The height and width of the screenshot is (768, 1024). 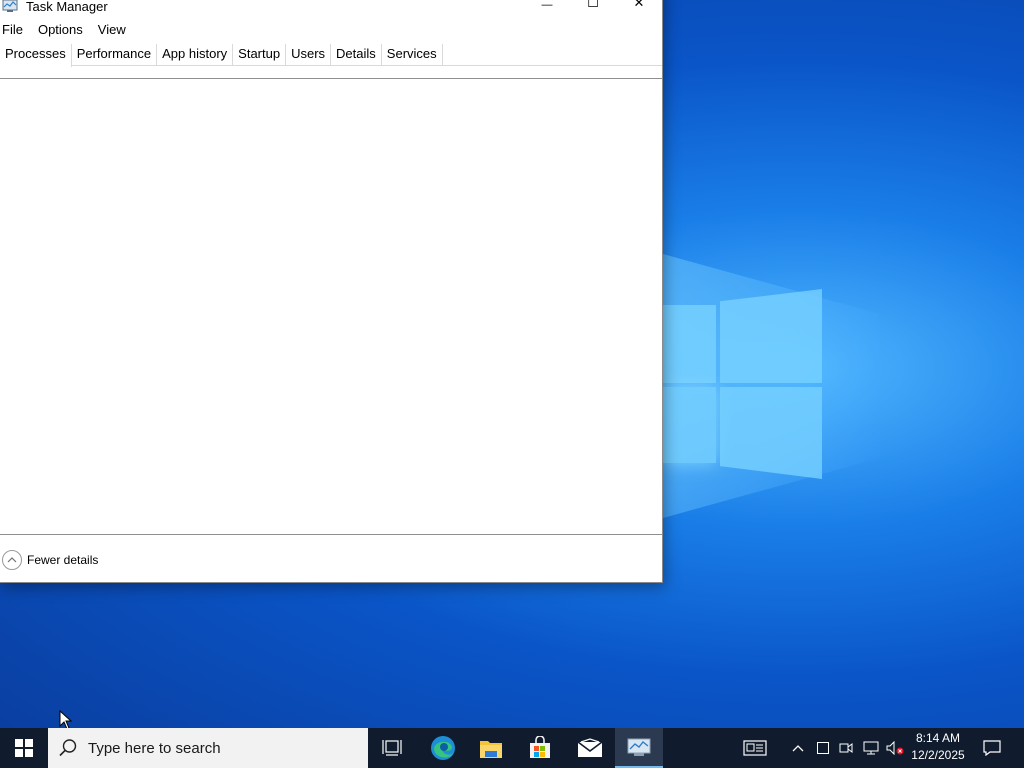 I want to click on mail-icon, so click(x=590, y=747).